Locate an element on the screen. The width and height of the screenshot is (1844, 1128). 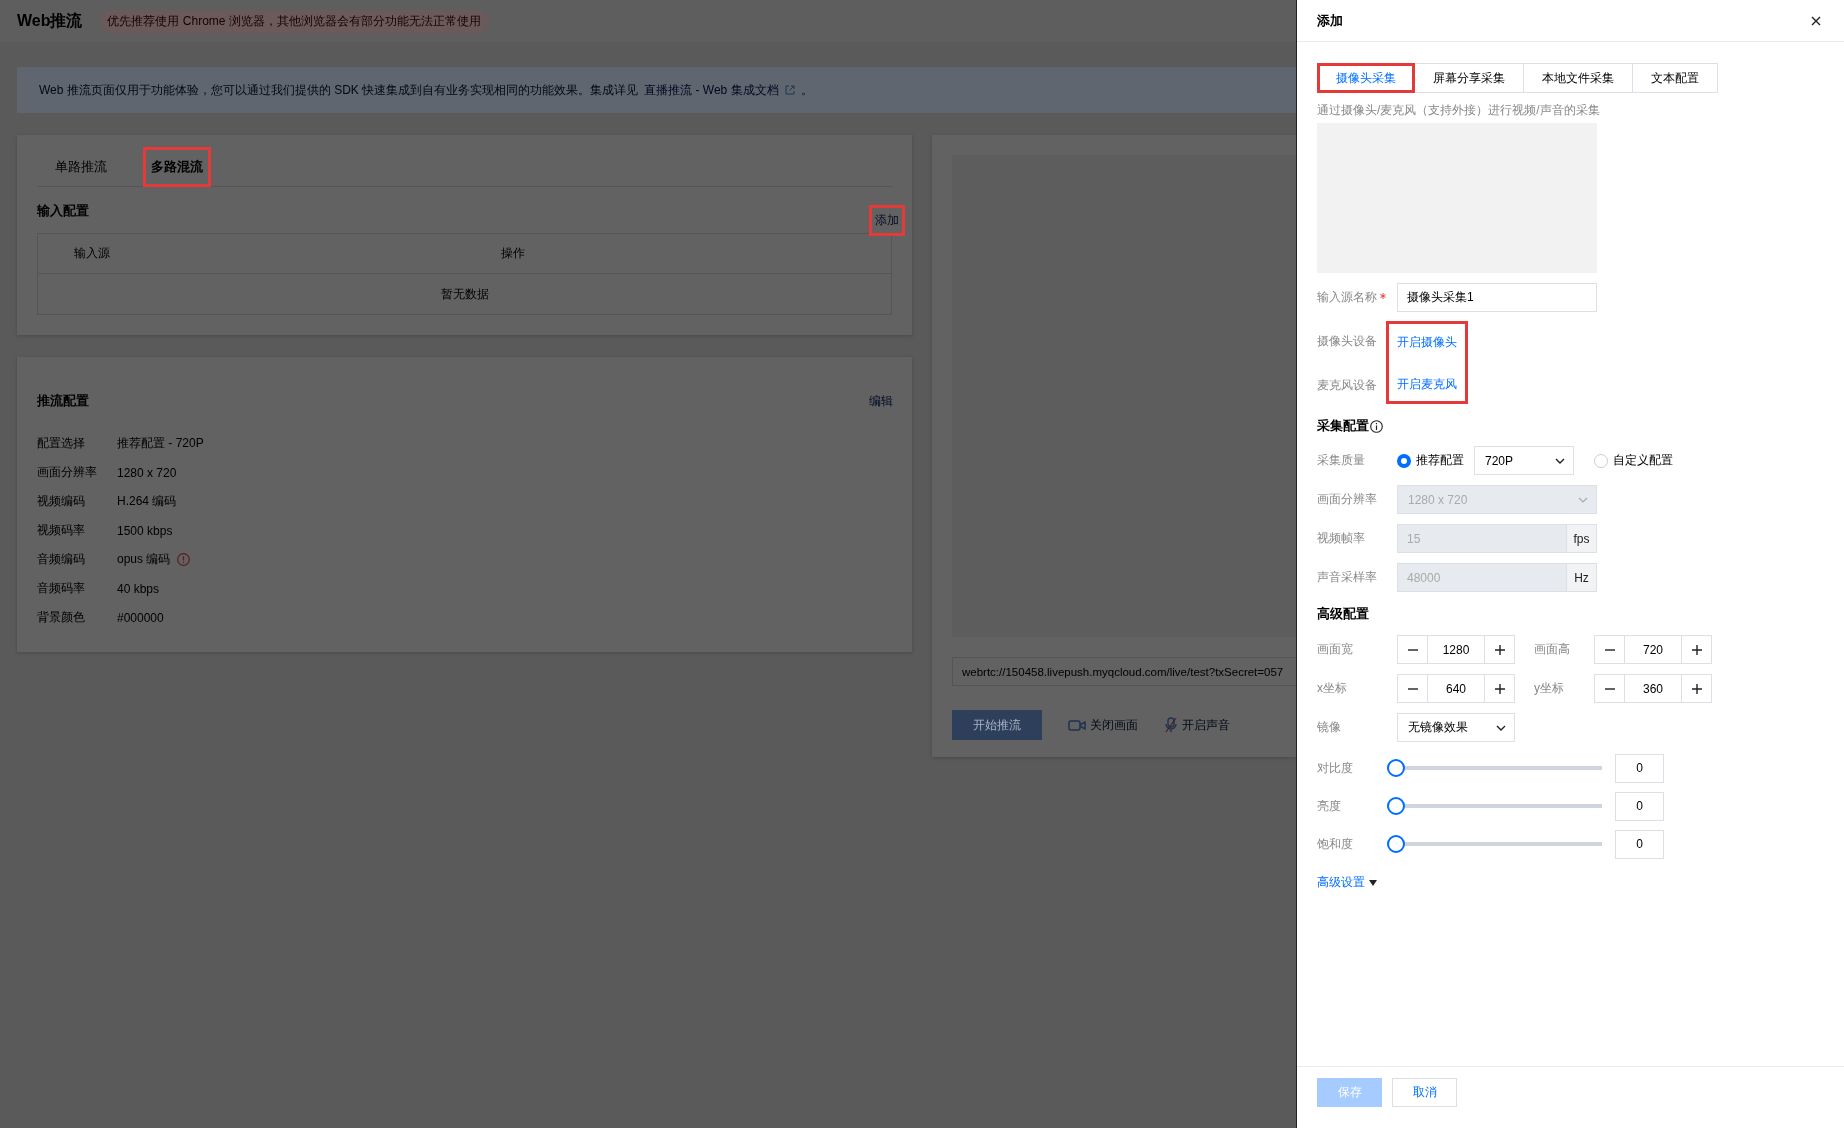
notice-badge: 优先推荐使用 Chrome 浏览器，其他浏览器会有部分功能无法正常使用 is located at coordinates (294, 21).